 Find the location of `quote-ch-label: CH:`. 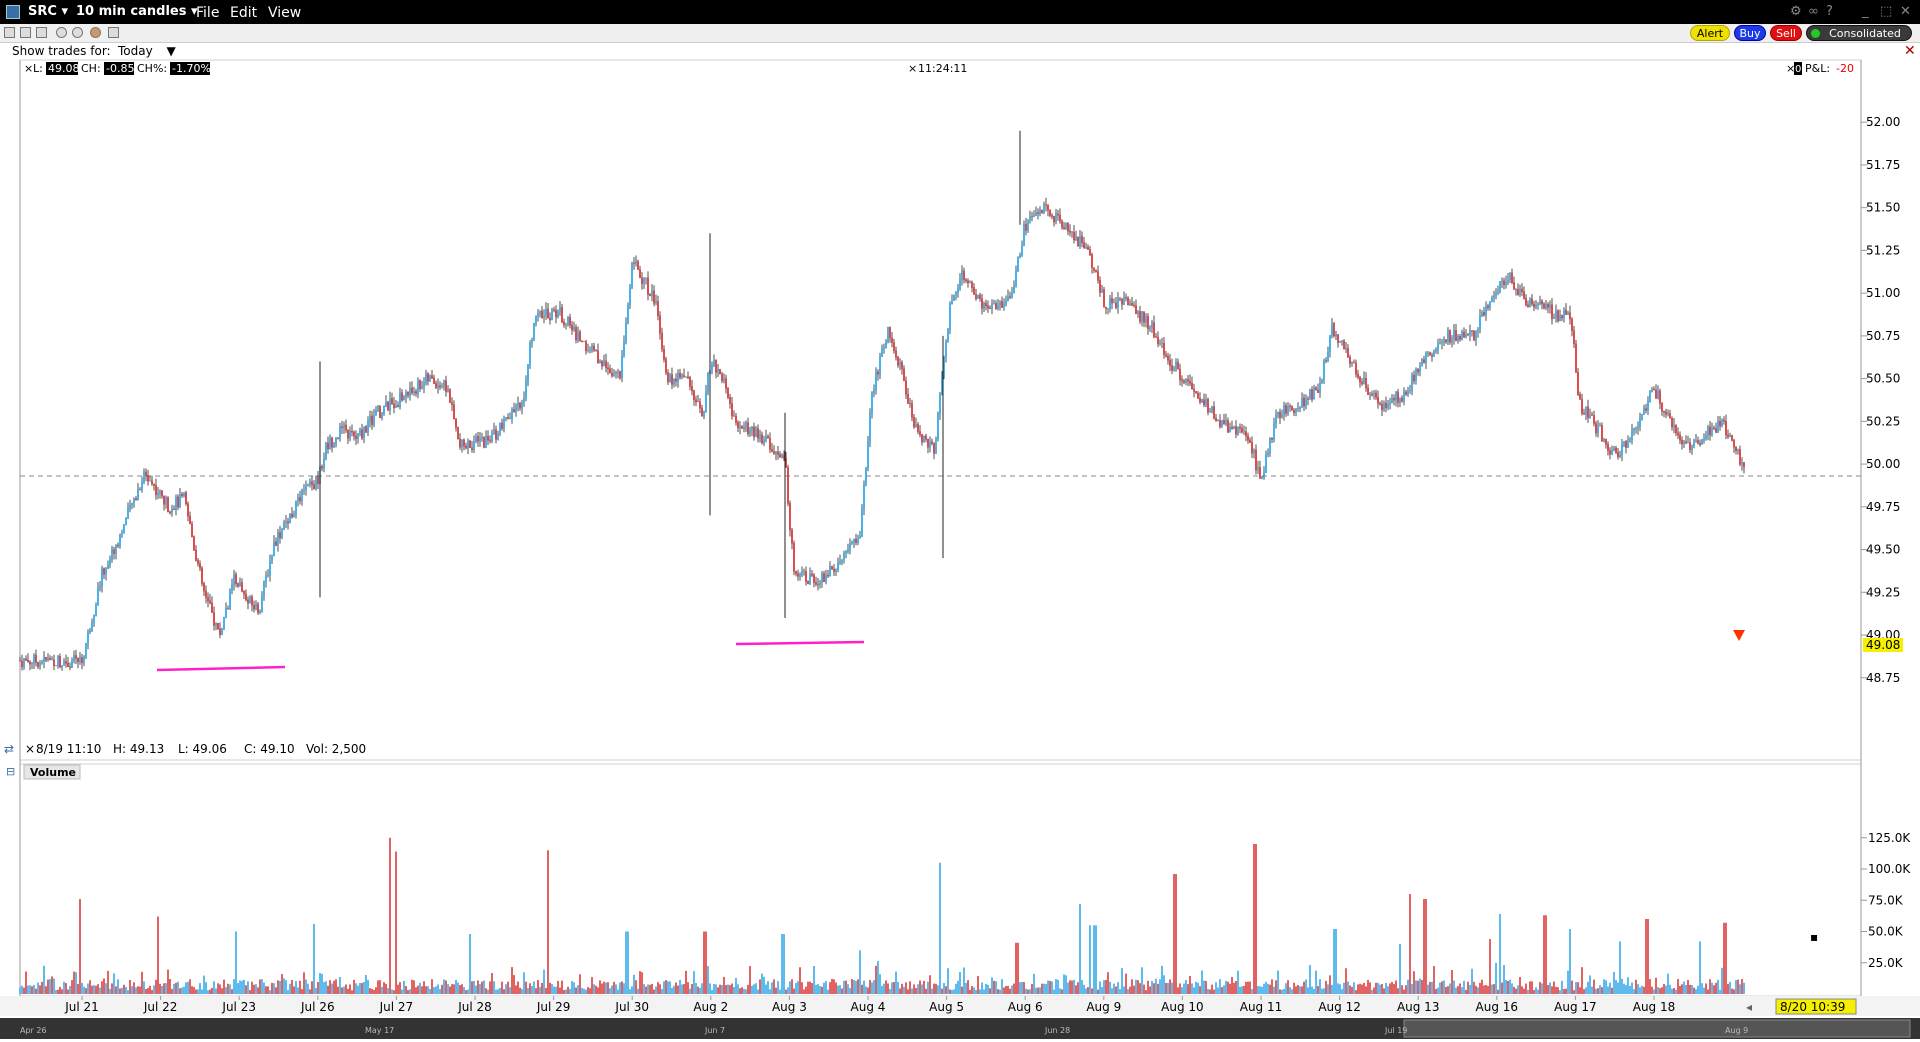

quote-ch-label: CH: is located at coordinates (91, 68).